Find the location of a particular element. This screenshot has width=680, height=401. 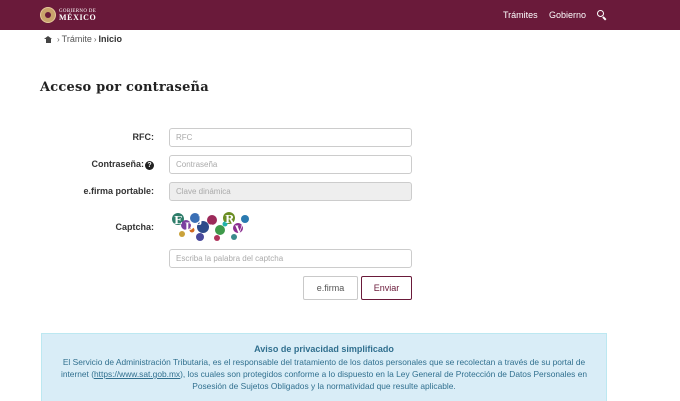

captcha-image: E D J V R V is located at coordinates (210, 226).